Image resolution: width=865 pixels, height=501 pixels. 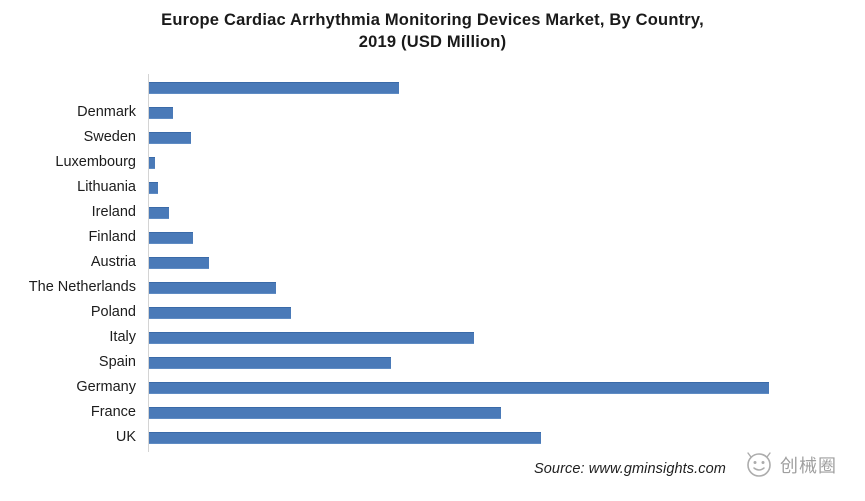 What do you see at coordinates (112, 237) in the screenshot?
I see `category-label: Finland` at bounding box center [112, 237].